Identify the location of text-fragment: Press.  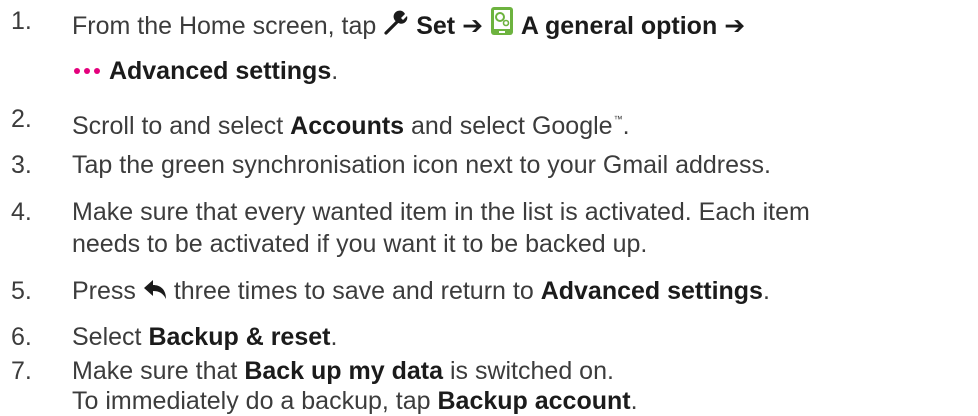
(104, 291).